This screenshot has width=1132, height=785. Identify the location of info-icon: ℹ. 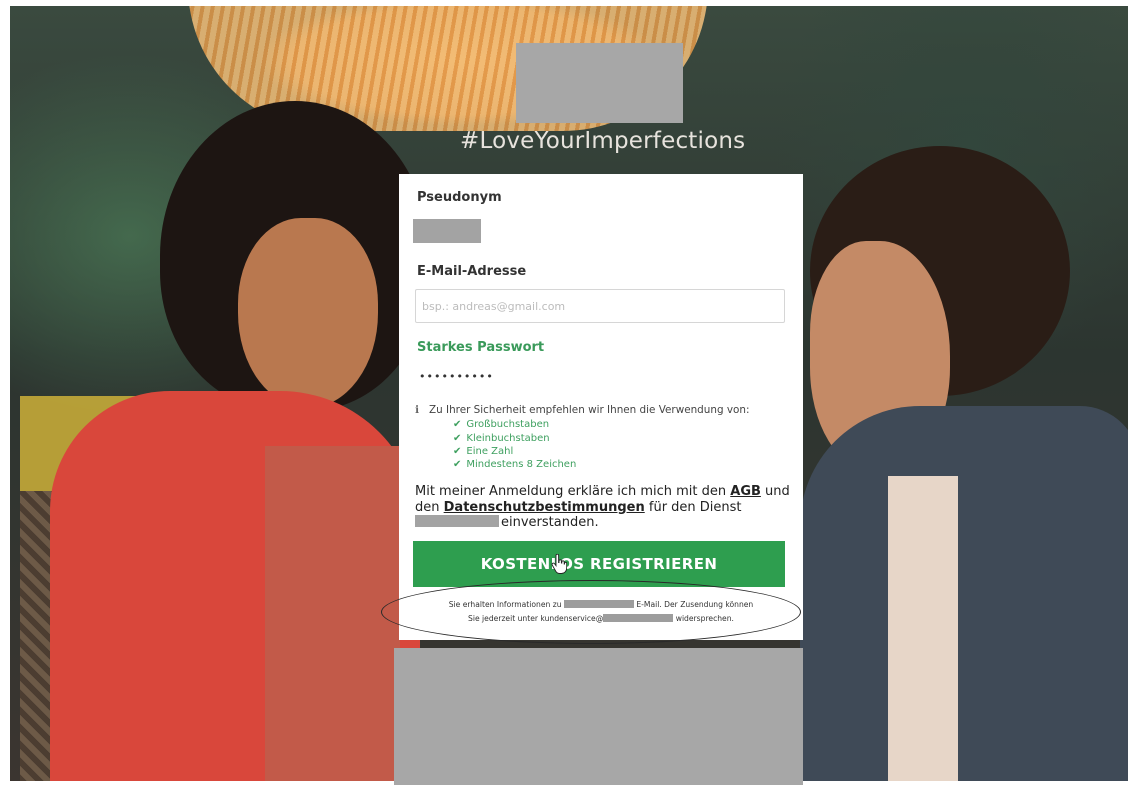
(417, 410).